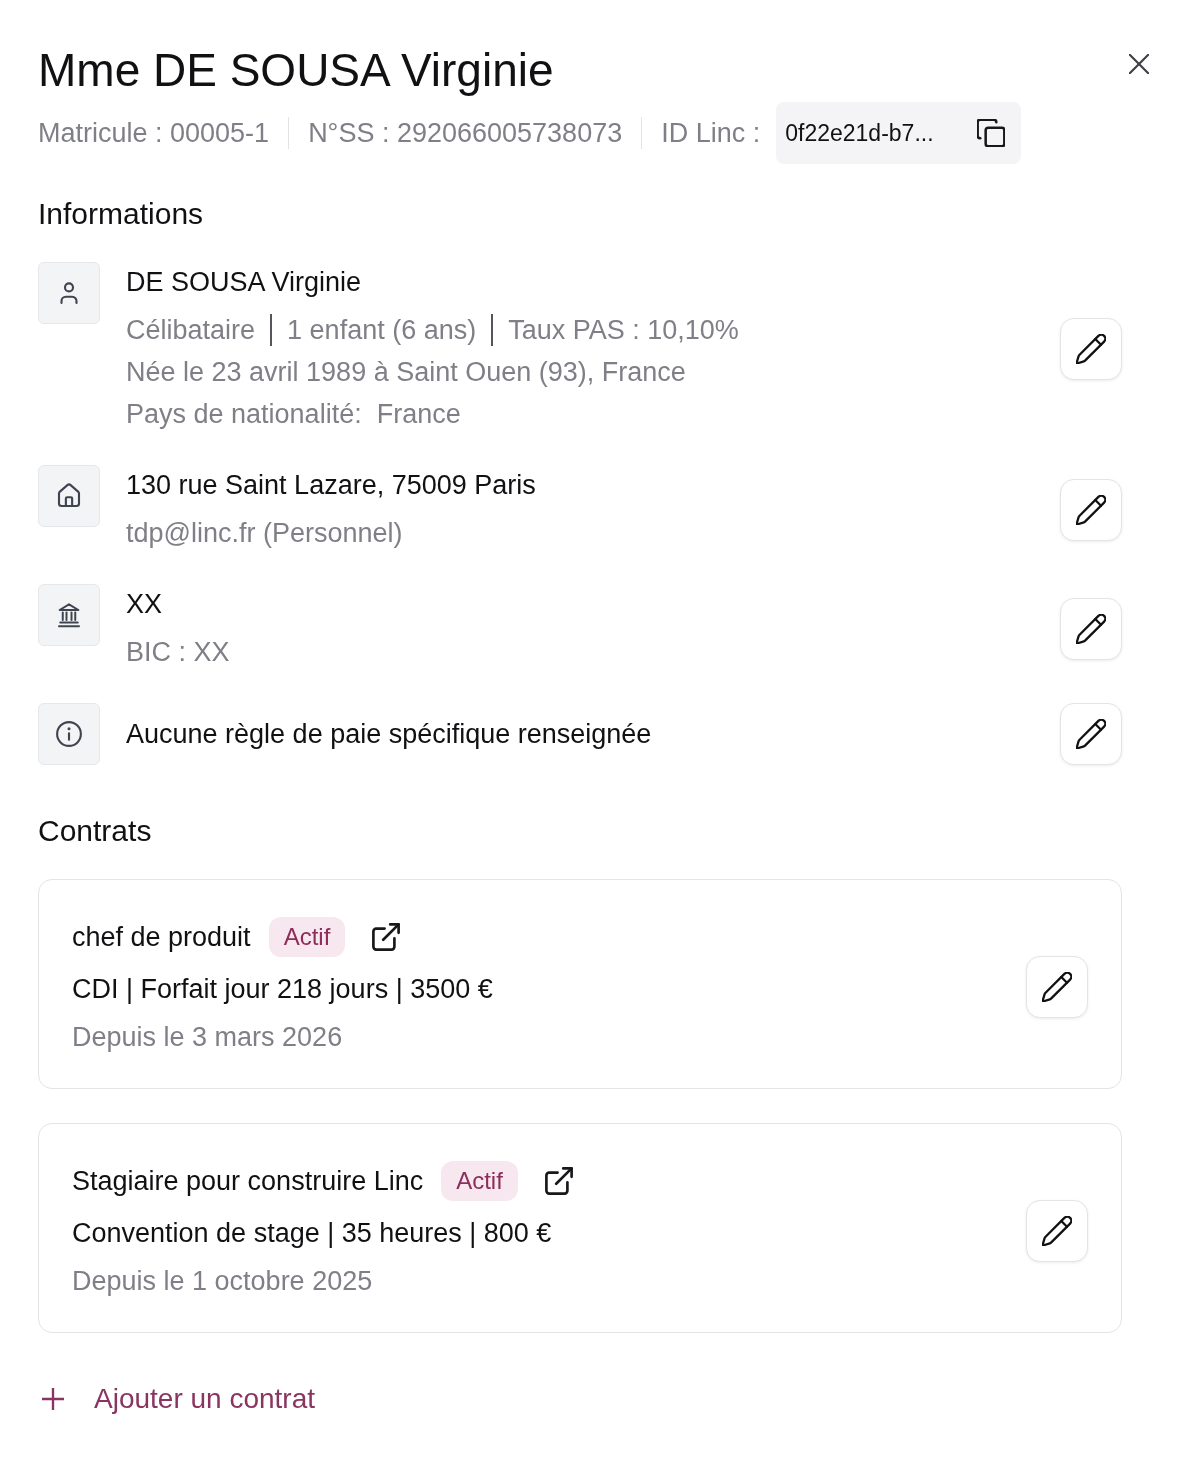 The width and height of the screenshot is (1181, 1473). What do you see at coordinates (389, 734) in the screenshot?
I see `info-title: Aucune règle de paie spécifique renseignée` at bounding box center [389, 734].